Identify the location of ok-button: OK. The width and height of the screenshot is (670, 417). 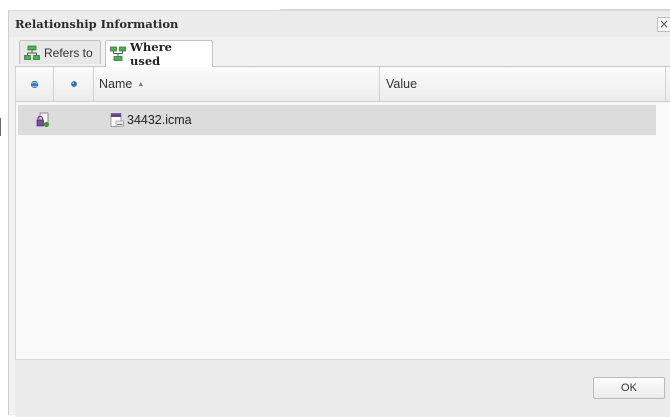
(629, 388).